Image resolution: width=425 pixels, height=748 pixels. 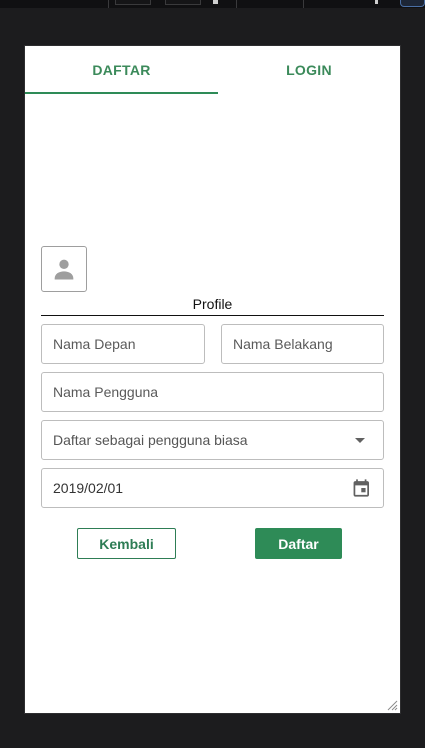 I want to click on register-button: Daftar, so click(x=298, y=543).